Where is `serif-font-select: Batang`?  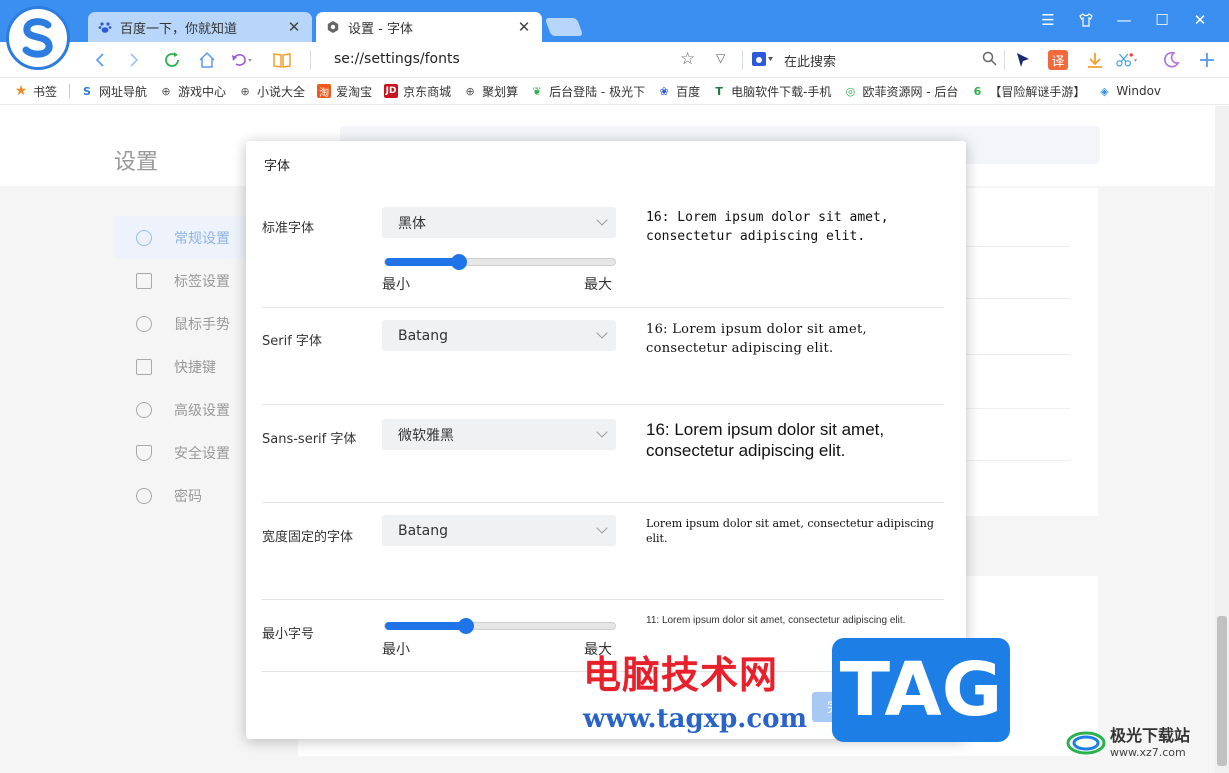 serif-font-select: Batang is located at coordinates (499, 335).